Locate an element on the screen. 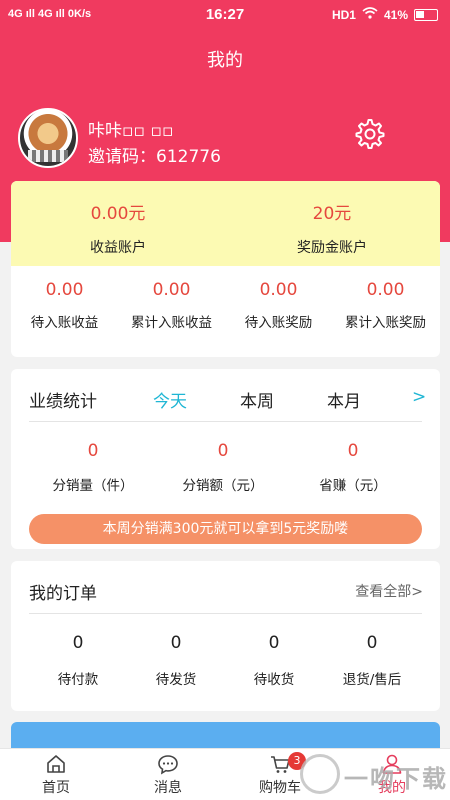 This screenshot has width=450, height=800. watermark: 一吻下载 is located at coordinates (375, 776).